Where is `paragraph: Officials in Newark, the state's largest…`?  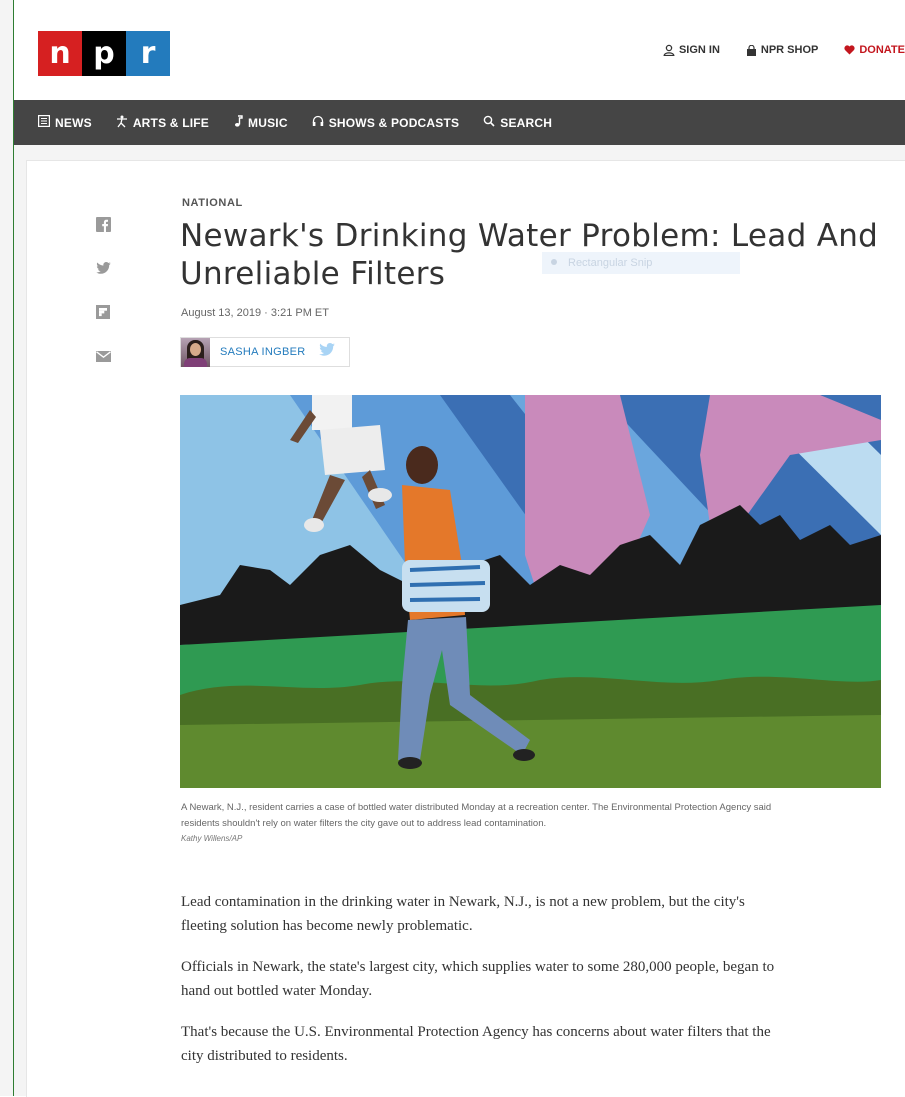
paragraph: Officials in Newark, the state's largest… is located at coordinates (478, 979).